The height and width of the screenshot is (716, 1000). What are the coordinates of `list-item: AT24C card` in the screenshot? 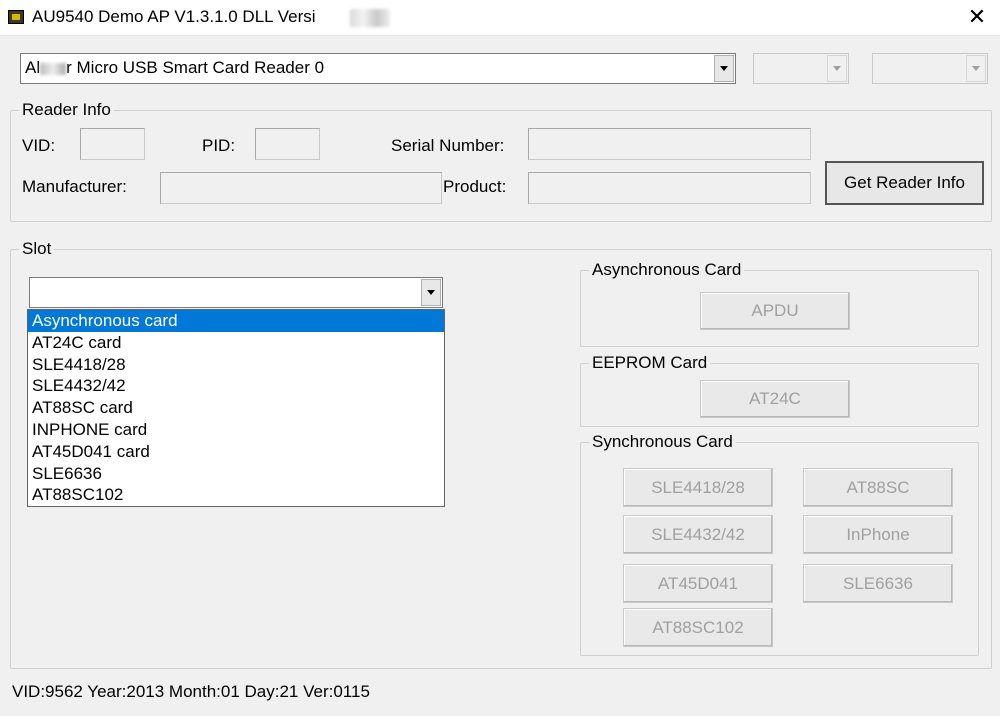 It's located at (236, 343).